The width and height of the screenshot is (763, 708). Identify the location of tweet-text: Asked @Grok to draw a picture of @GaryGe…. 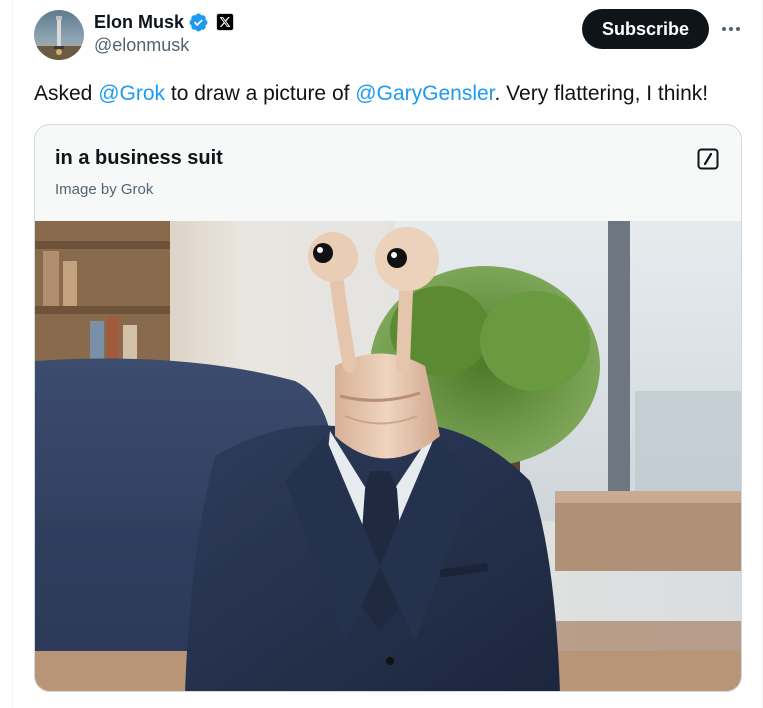
(371, 94).